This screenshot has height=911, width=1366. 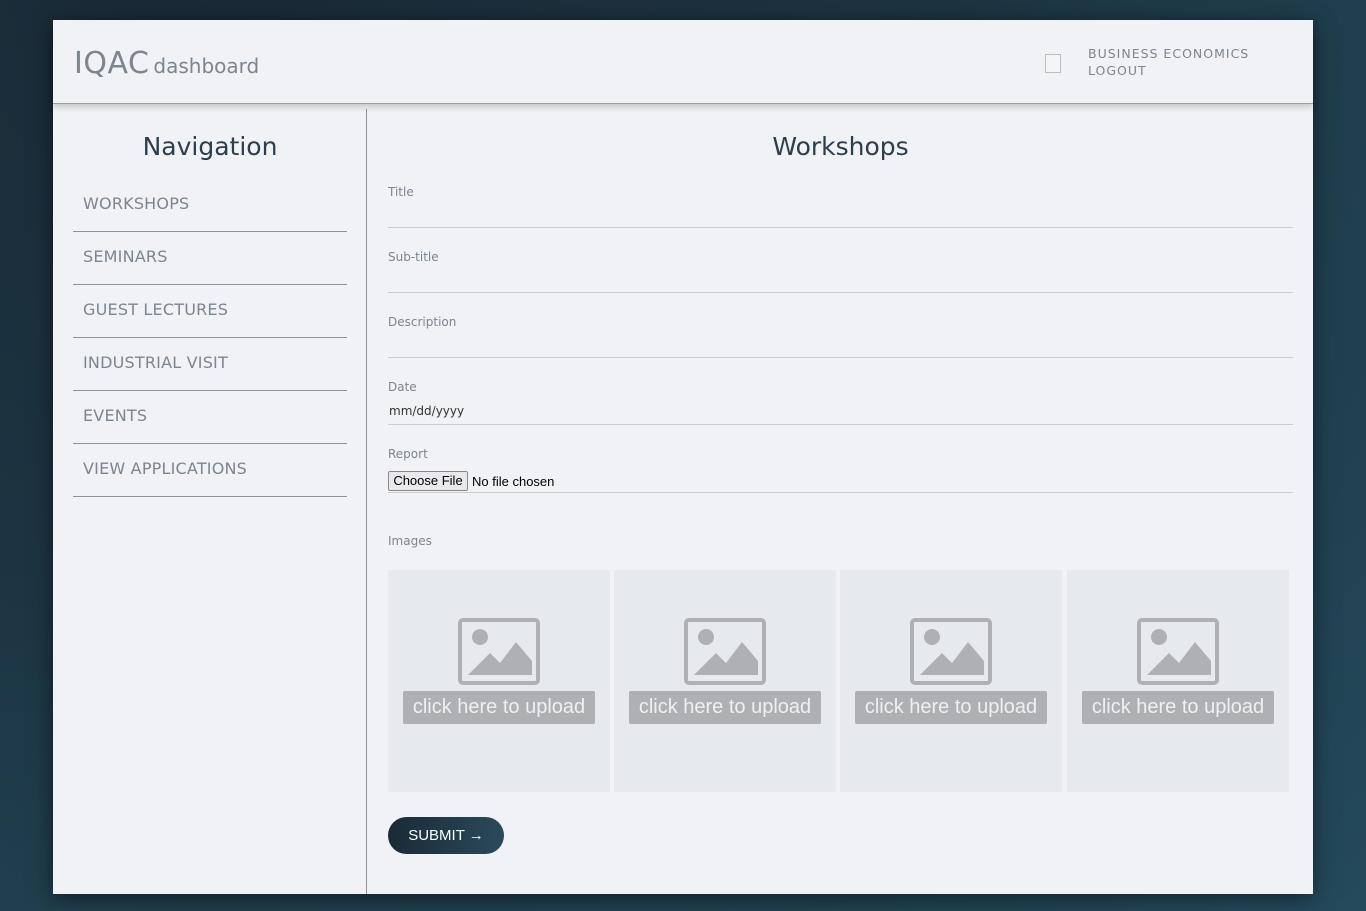 What do you see at coordinates (1053, 63) in the screenshot?
I see `user-avatar-icon` at bounding box center [1053, 63].